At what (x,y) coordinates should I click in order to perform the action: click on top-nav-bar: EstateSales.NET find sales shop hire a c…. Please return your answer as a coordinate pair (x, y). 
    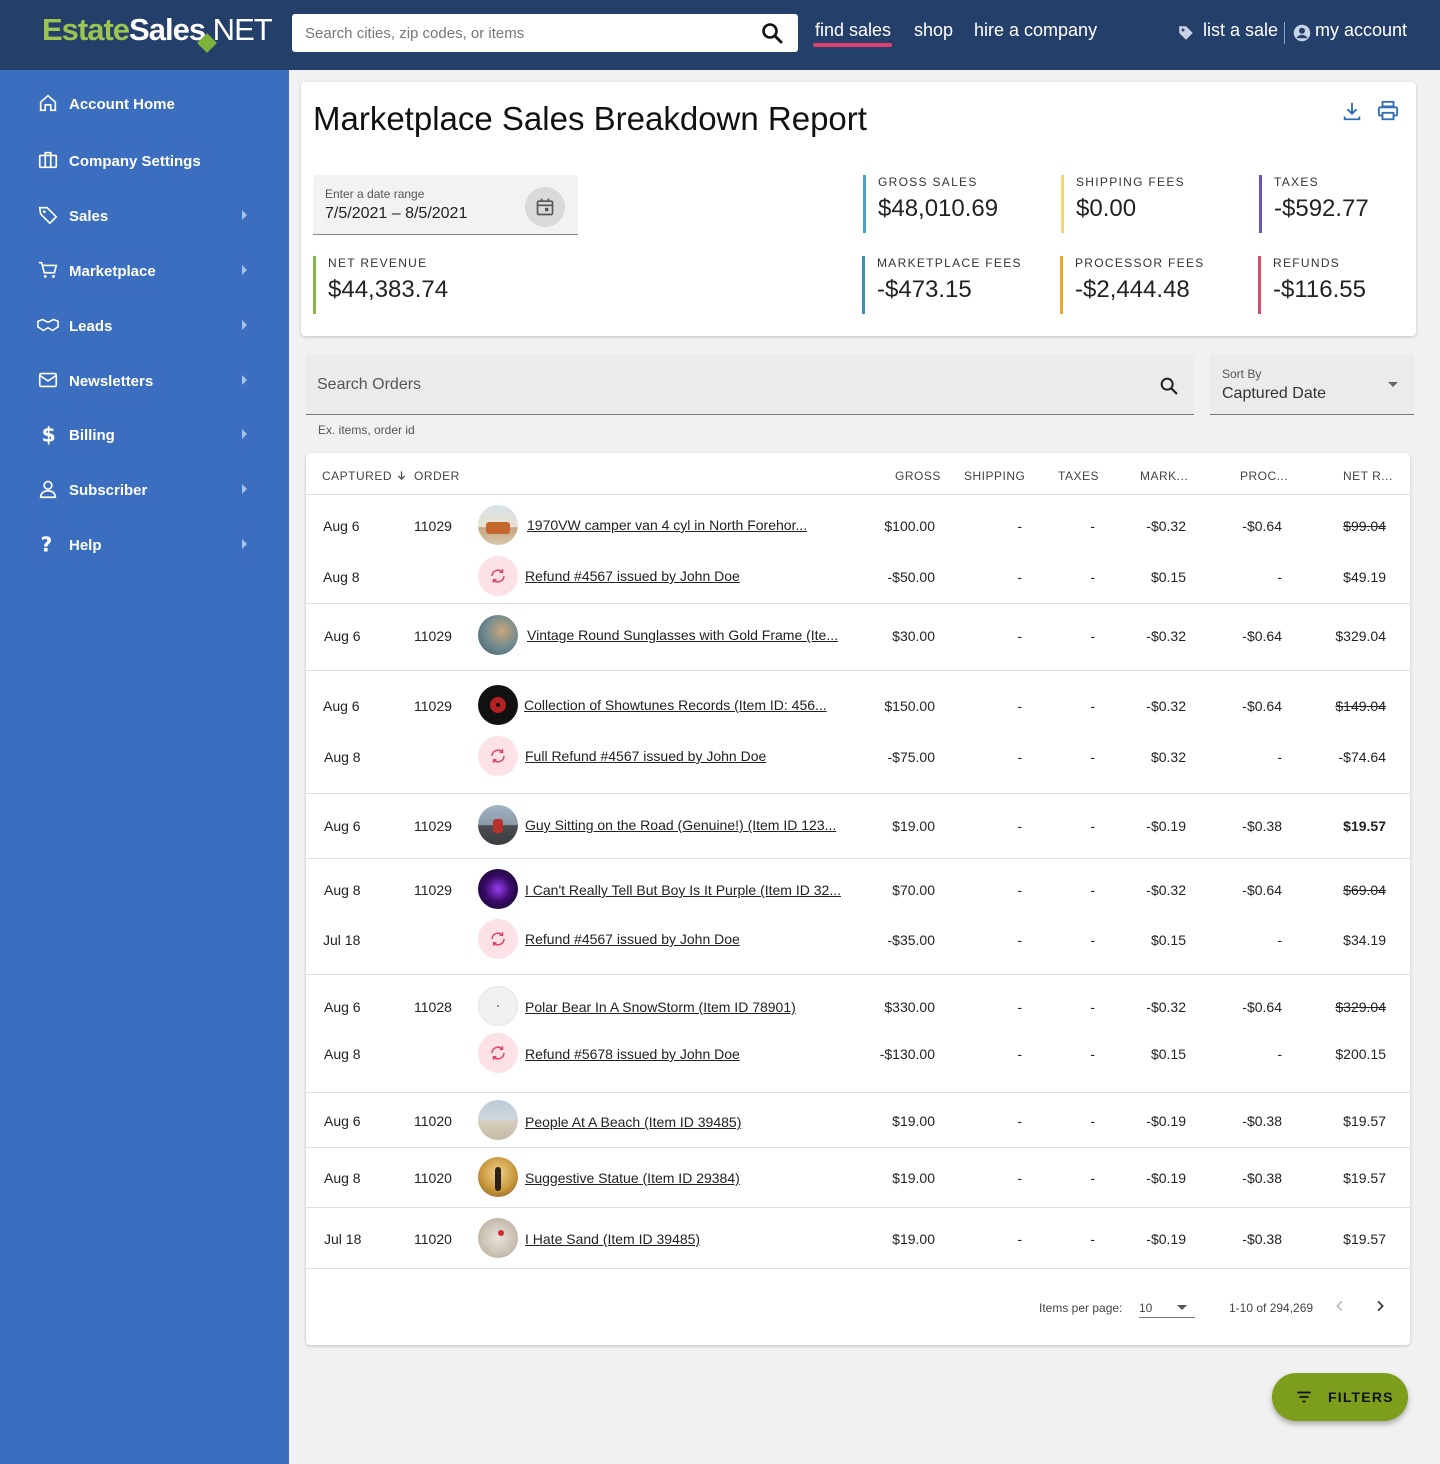
    Looking at the image, I should click on (720, 35).